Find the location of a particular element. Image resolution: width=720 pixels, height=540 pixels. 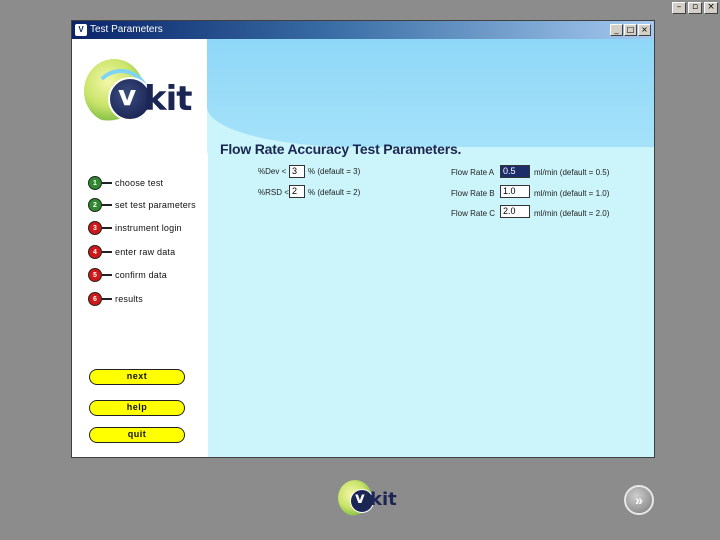

step-label: instrument login is located at coordinates (148, 228).